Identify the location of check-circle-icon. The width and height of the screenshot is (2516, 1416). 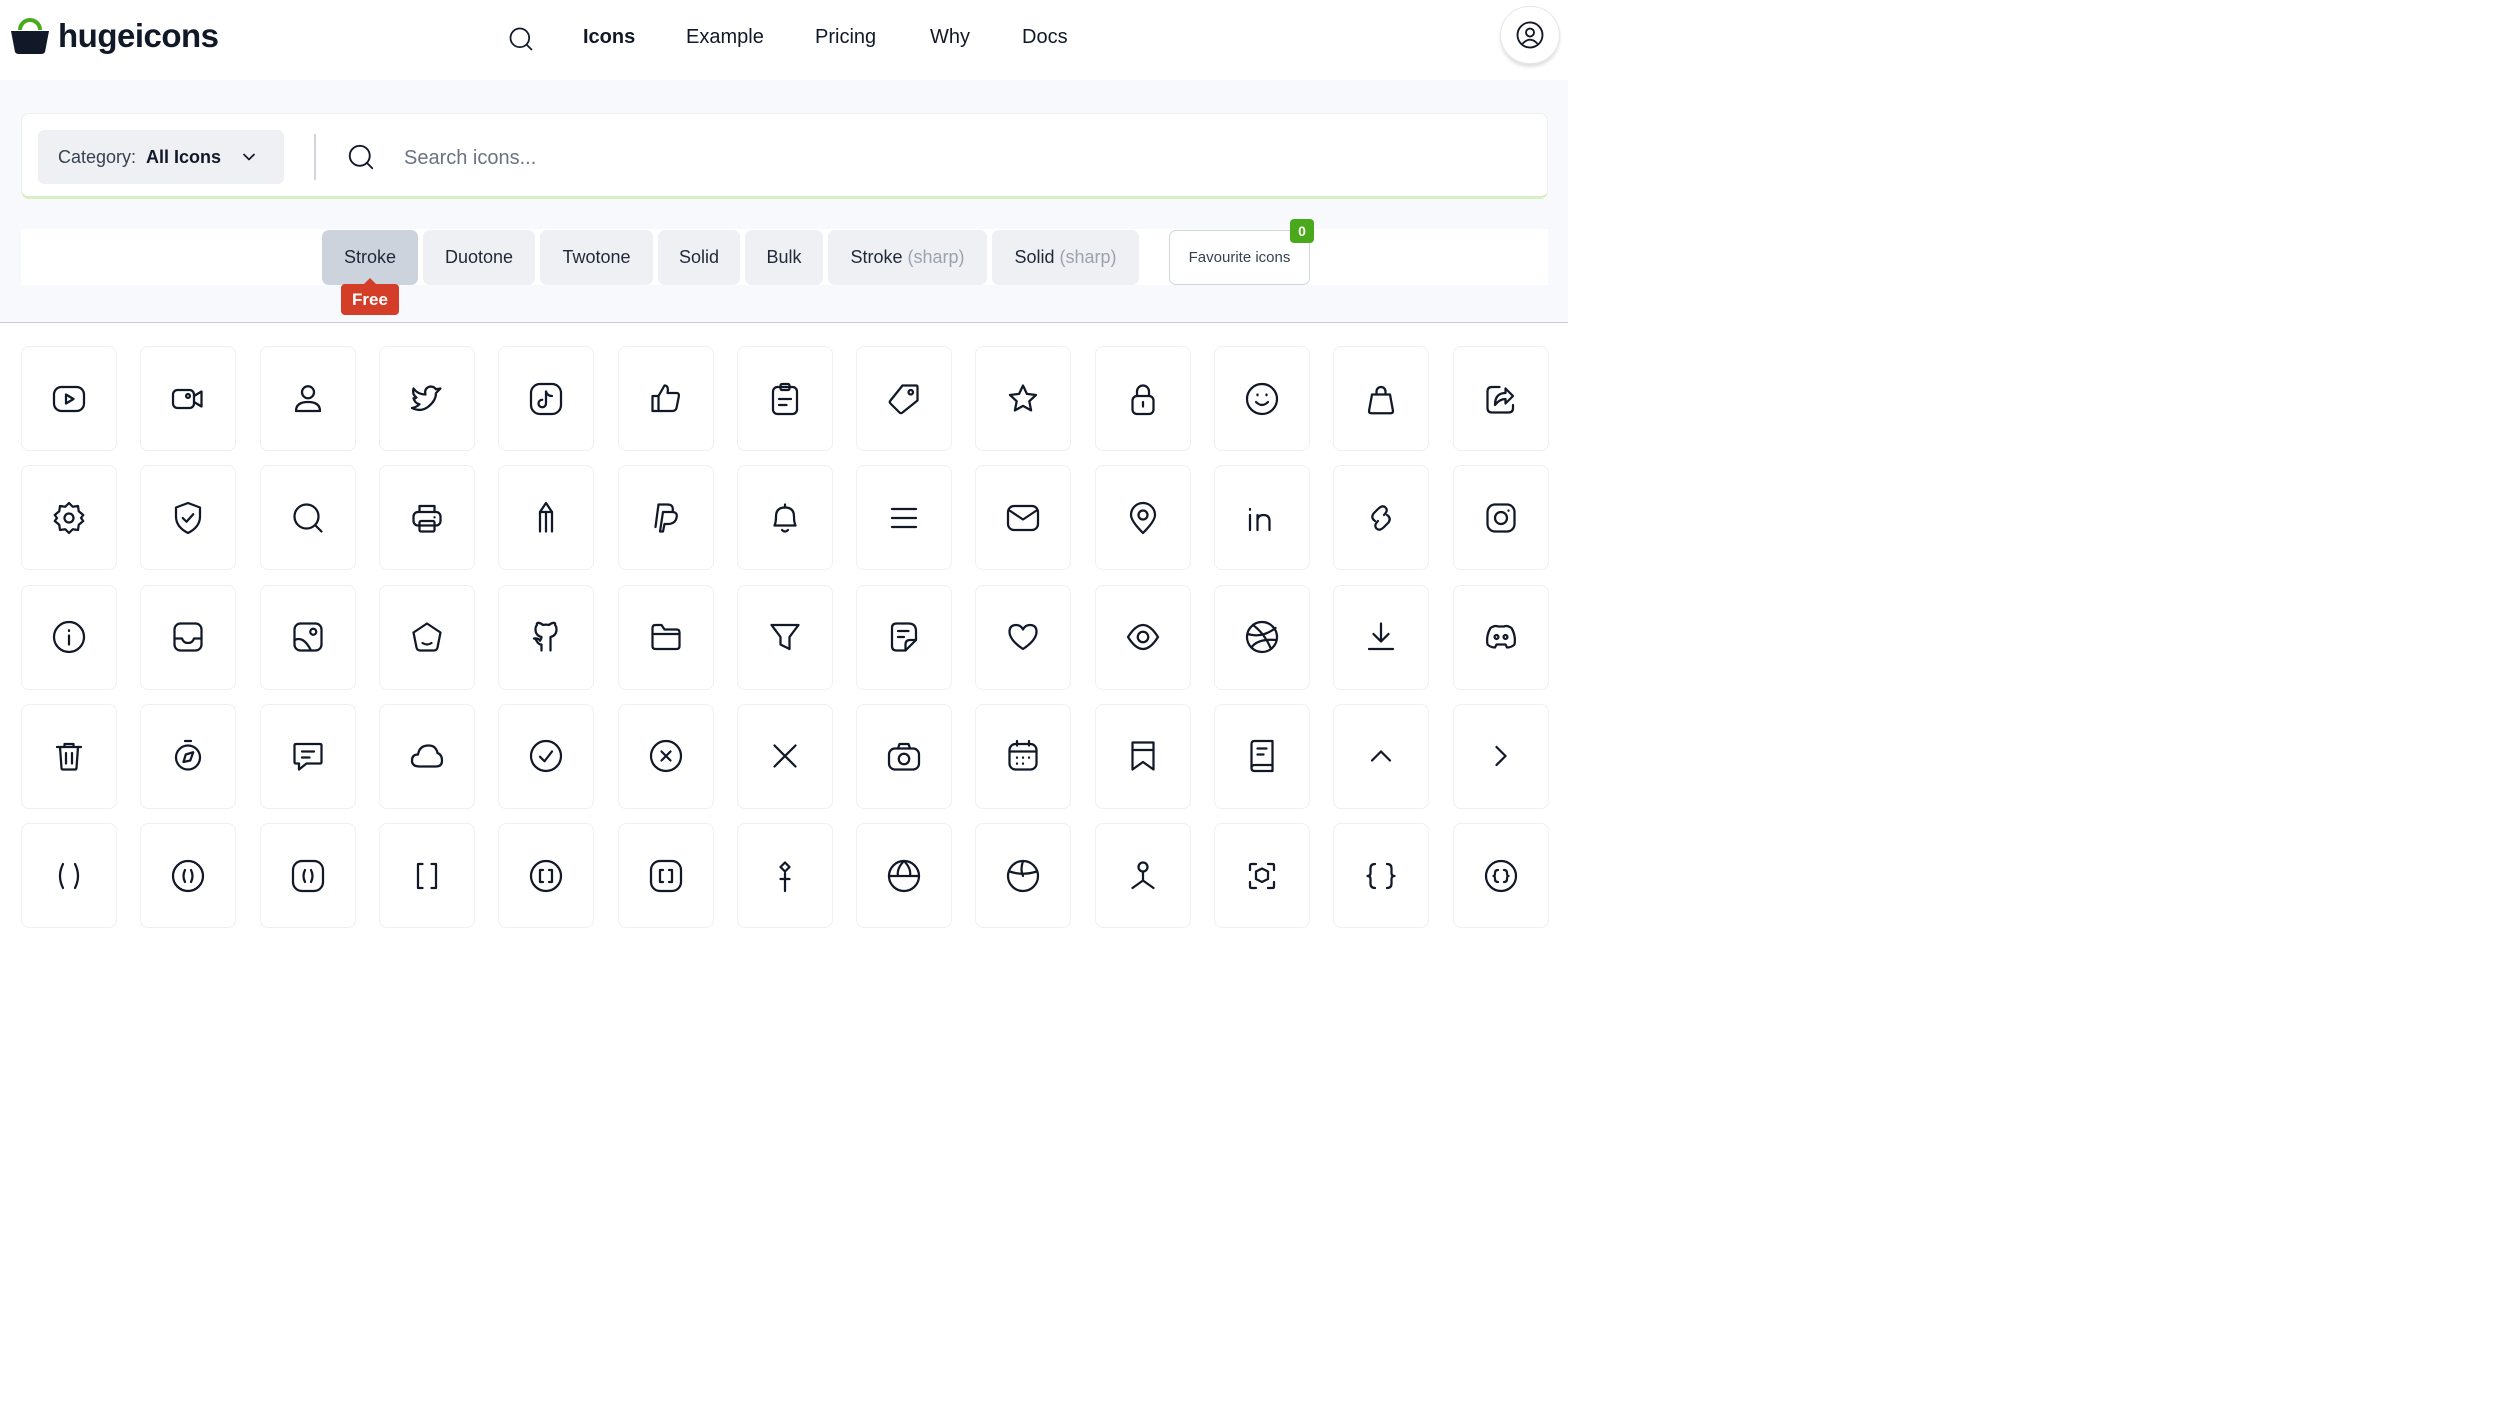
(546, 756).